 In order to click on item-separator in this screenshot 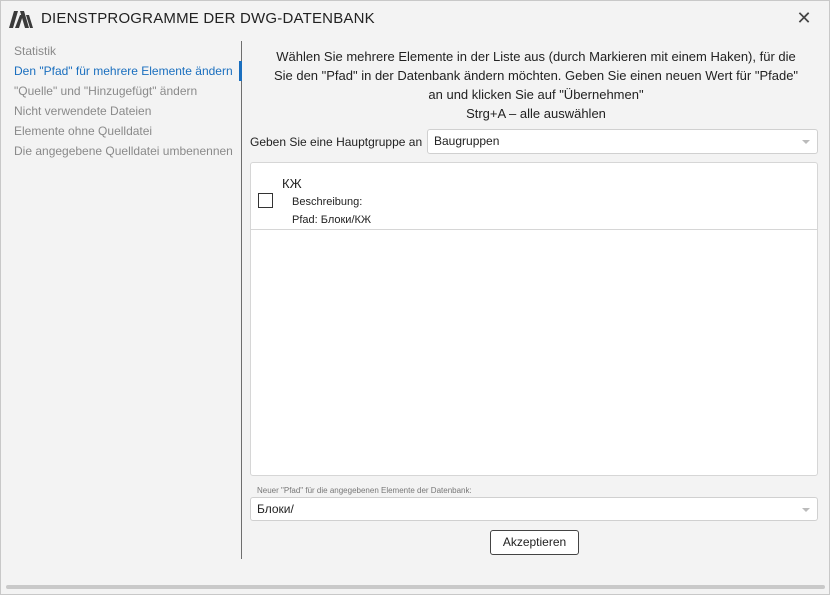, I will do `click(534, 229)`.